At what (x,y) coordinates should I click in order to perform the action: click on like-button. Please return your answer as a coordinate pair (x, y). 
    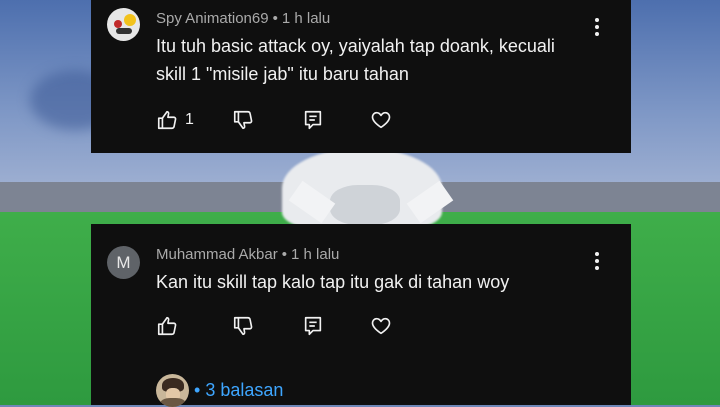
    Looking at the image, I should click on (167, 326).